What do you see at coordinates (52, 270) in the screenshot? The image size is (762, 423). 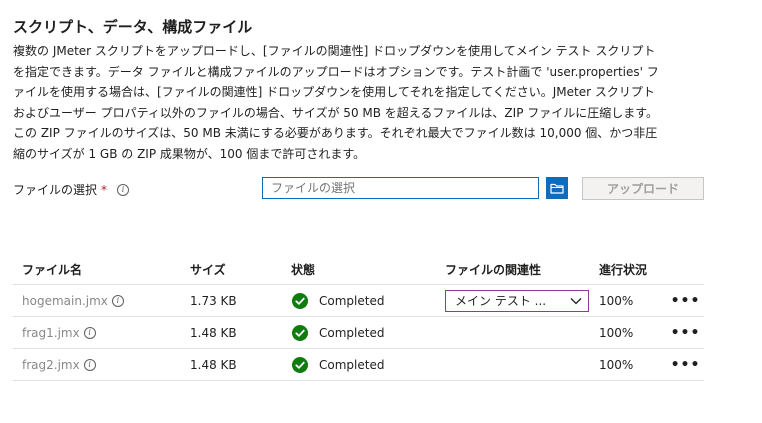 I see `column-header-file-name: ファイル名` at bounding box center [52, 270].